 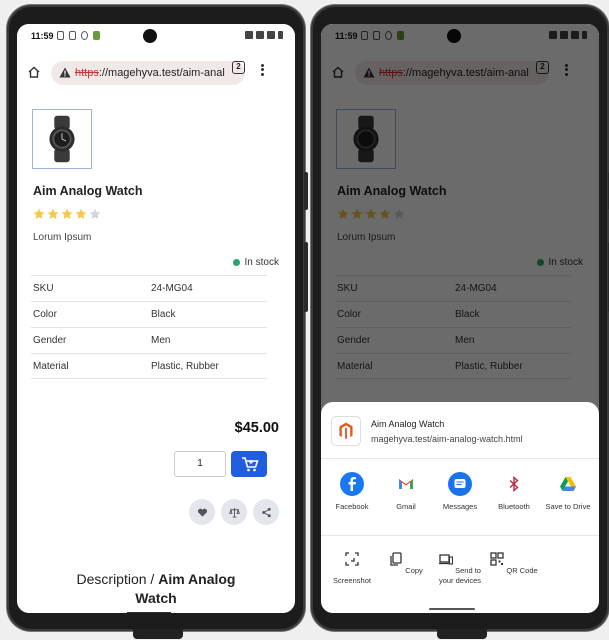 I want to click on screenshot-icon, so click(x=352, y=559).